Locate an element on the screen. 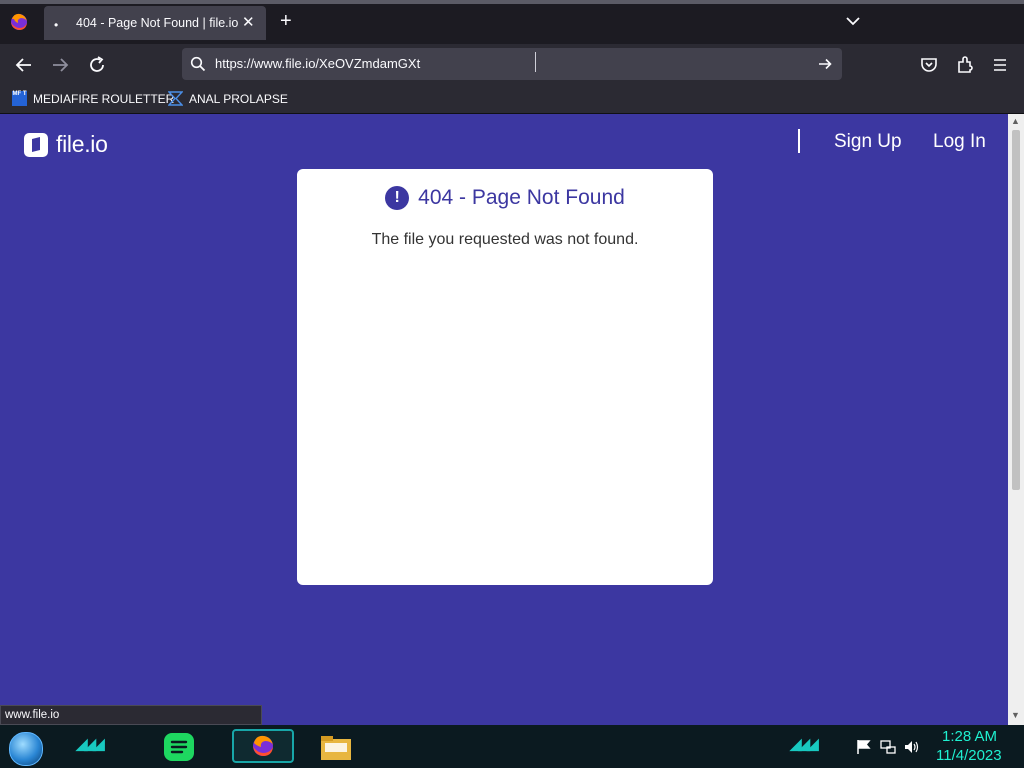 Image resolution: width=1024 pixels, height=768 pixels. clock-time: 1:28 AM is located at coordinates (969, 736).